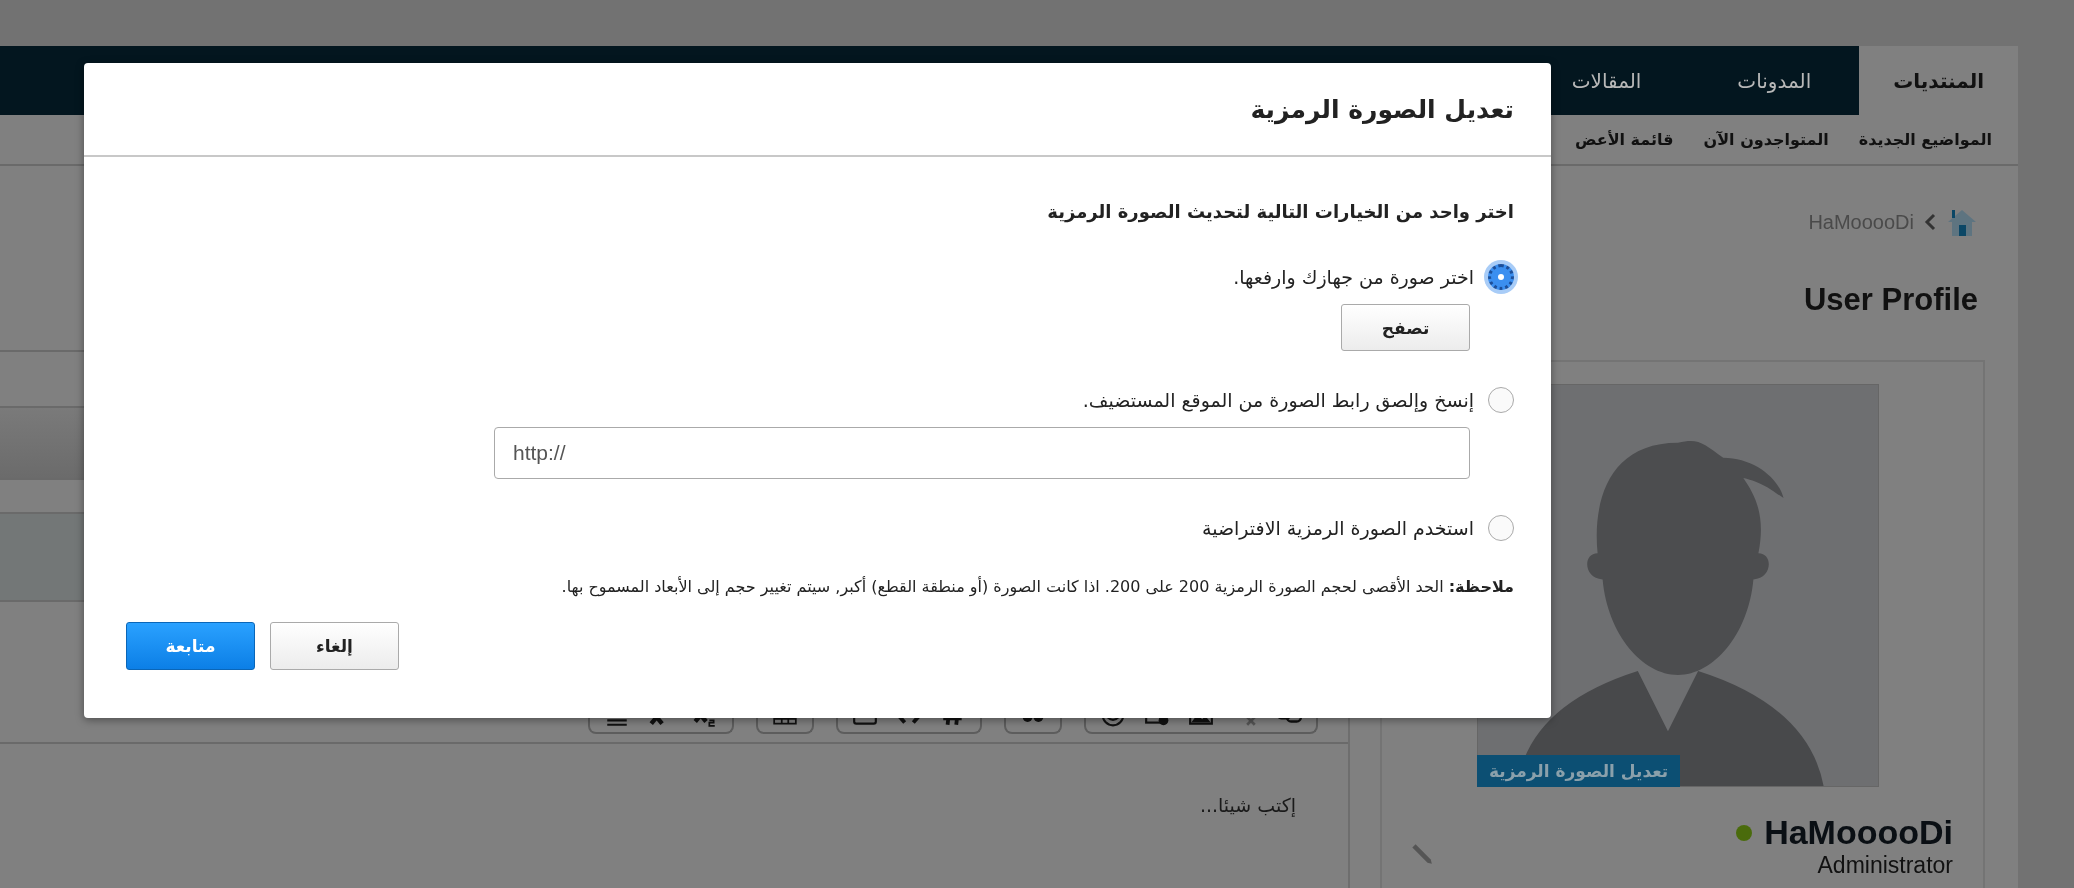 This screenshot has width=2074, height=888. I want to click on nav-tab: المقالات, so click(1606, 80).